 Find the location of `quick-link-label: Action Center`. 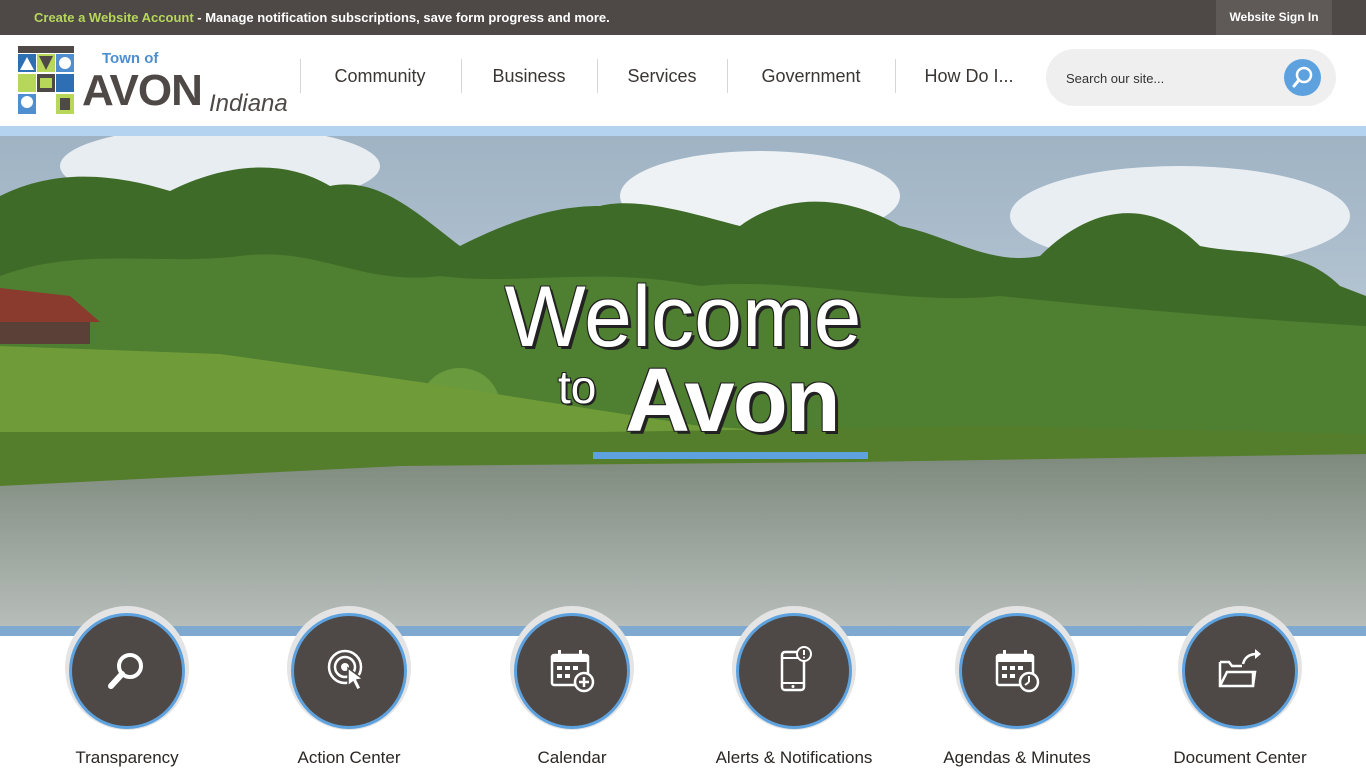

quick-link-label: Action Center is located at coordinates (349, 758).